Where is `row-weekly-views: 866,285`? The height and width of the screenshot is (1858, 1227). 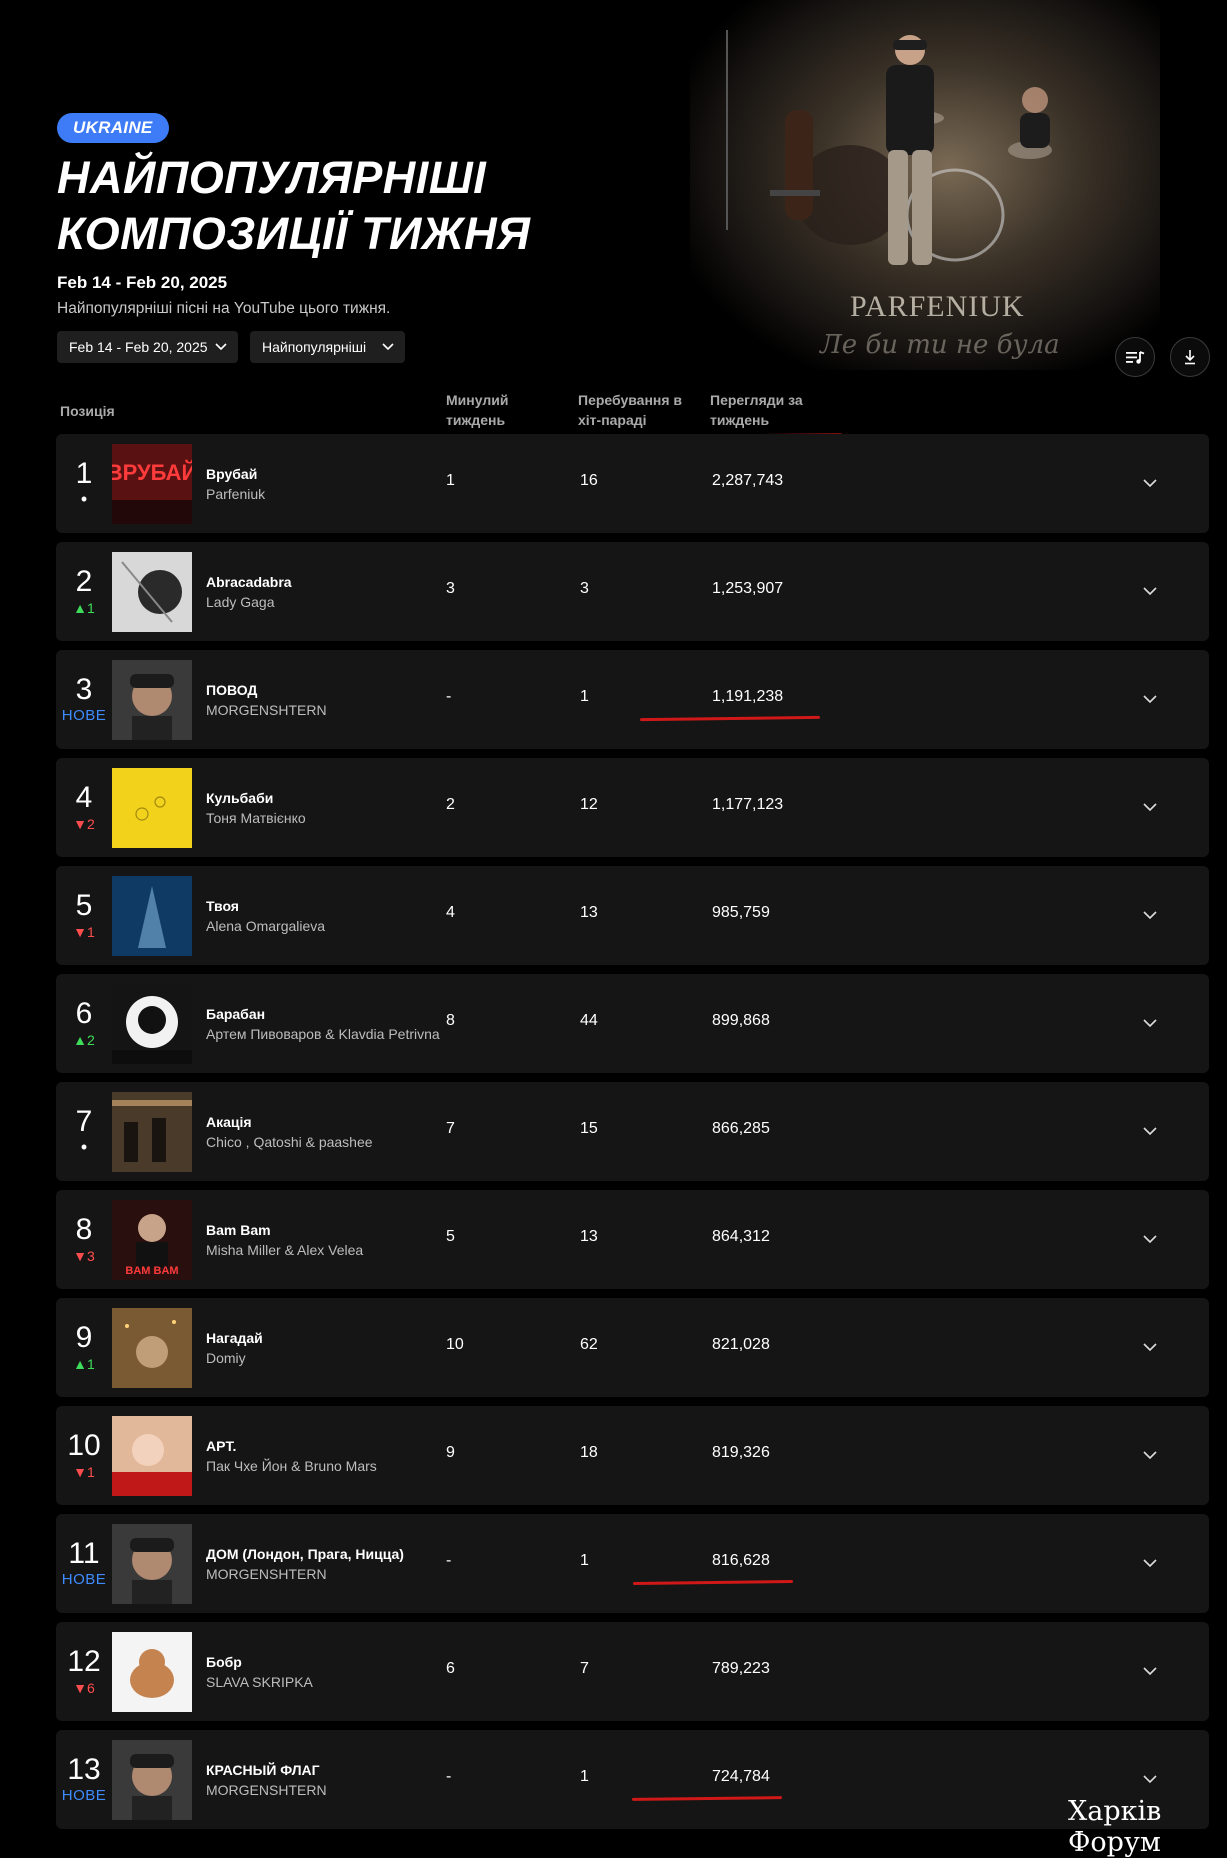
row-weekly-views: 866,285 is located at coordinates (741, 1128).